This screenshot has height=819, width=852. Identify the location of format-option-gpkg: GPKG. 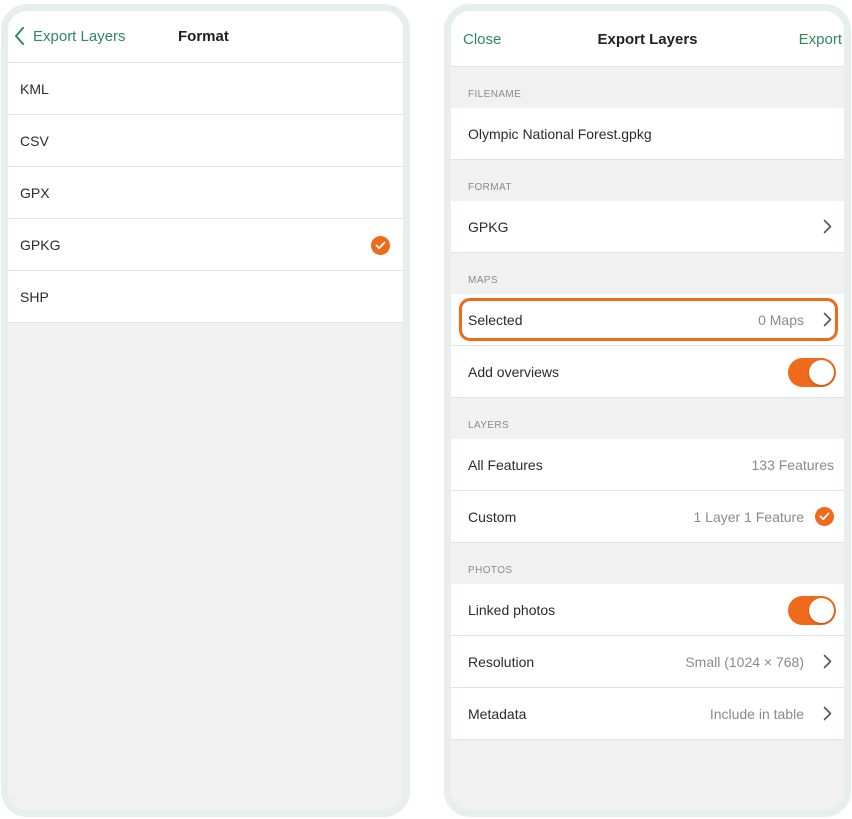
(205, 245).